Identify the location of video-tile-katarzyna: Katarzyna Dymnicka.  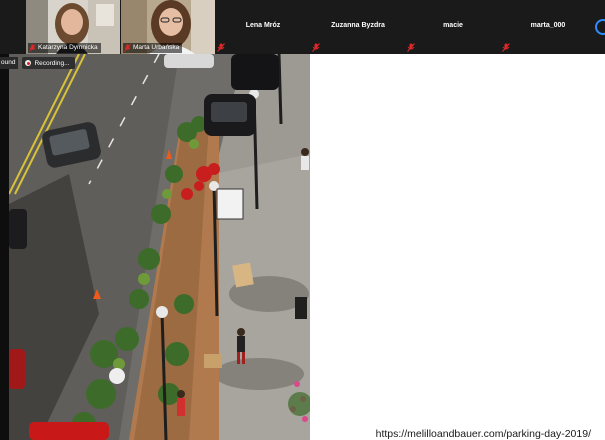
(73, 27).